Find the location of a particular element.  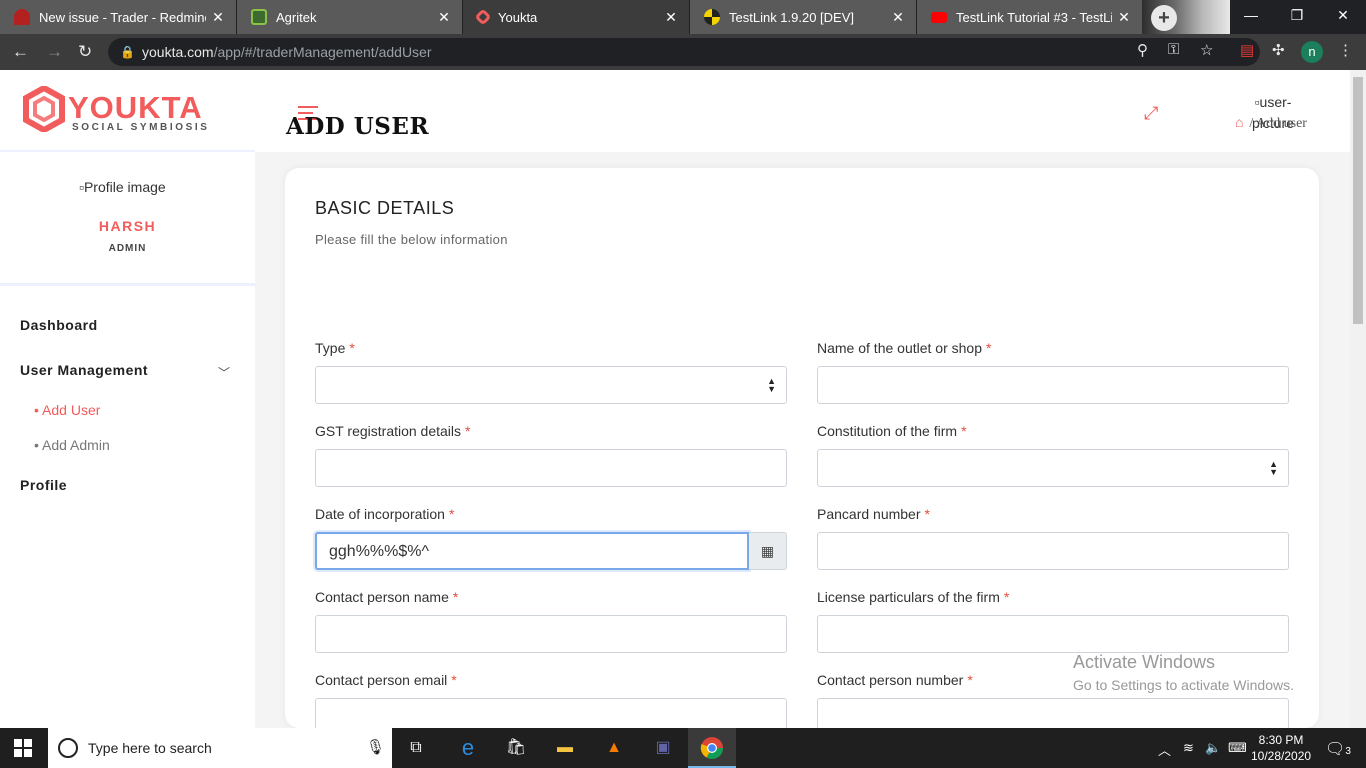

activate-windows-title: Activate Windows is located at coordinates (1144, 662).